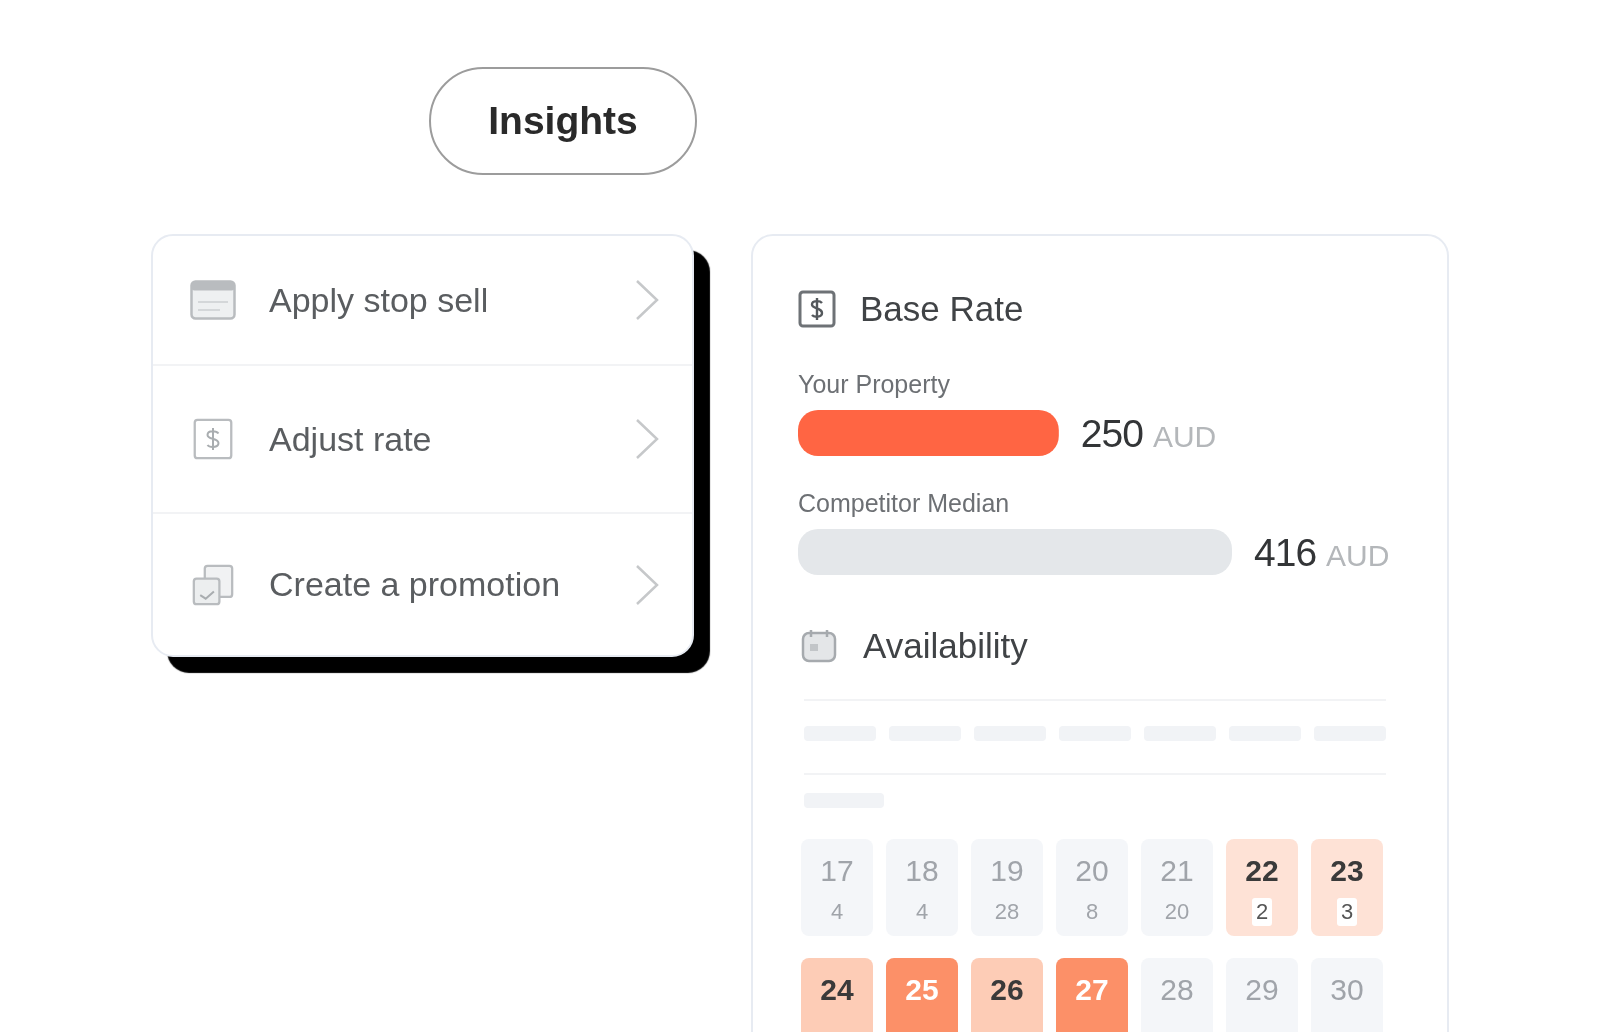 The image size is (1600, 1032). I want to click on section-title: Base Rate, so click(942, 309).